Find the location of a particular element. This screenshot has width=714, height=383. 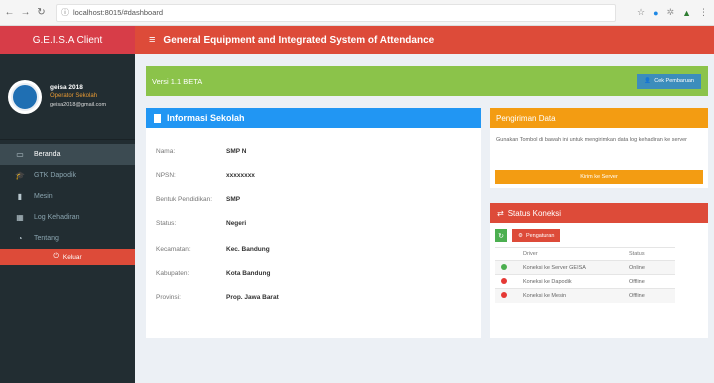

avatar is located at coordinates (25, 96).